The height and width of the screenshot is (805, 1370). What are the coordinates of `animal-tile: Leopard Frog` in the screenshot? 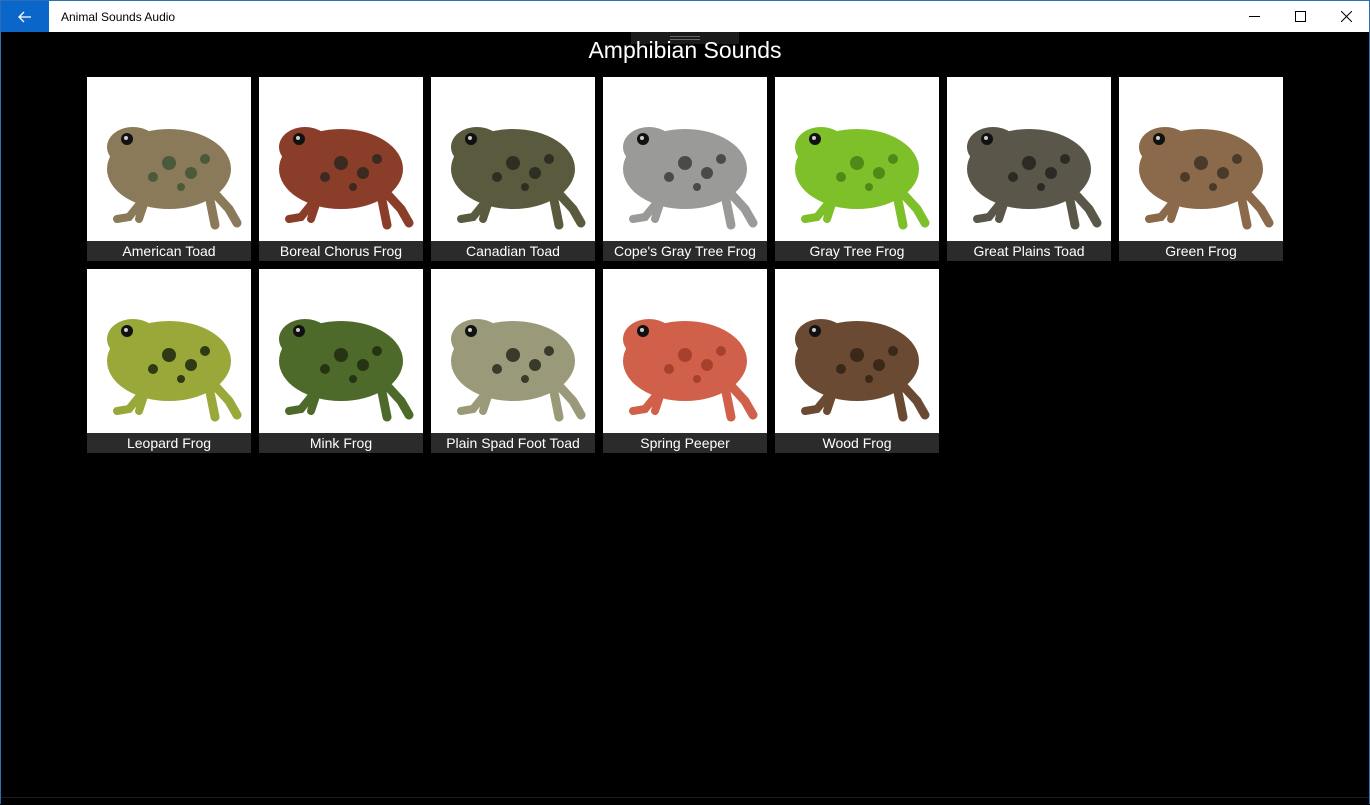 It's located at (169, 361).